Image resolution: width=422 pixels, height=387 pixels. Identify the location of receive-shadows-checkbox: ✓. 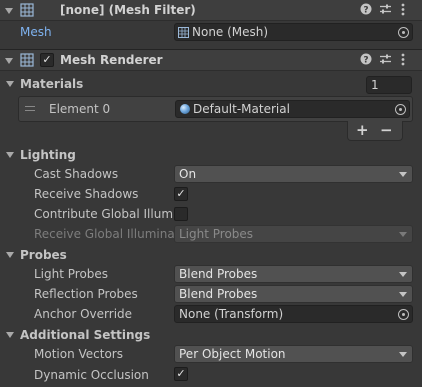
(181, 194).